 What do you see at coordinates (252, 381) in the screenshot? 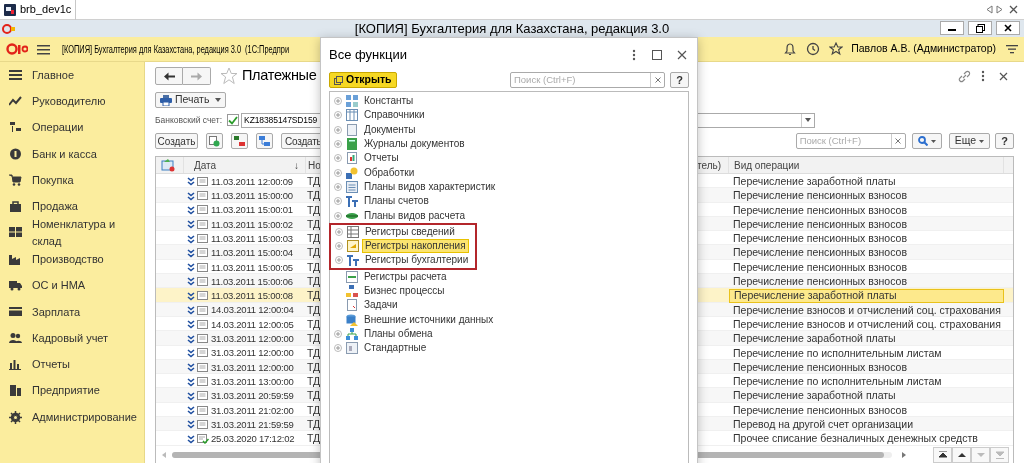
I see `table-cell-text: 31.03.2011 13:00:00` at bounding box center [252, 381].